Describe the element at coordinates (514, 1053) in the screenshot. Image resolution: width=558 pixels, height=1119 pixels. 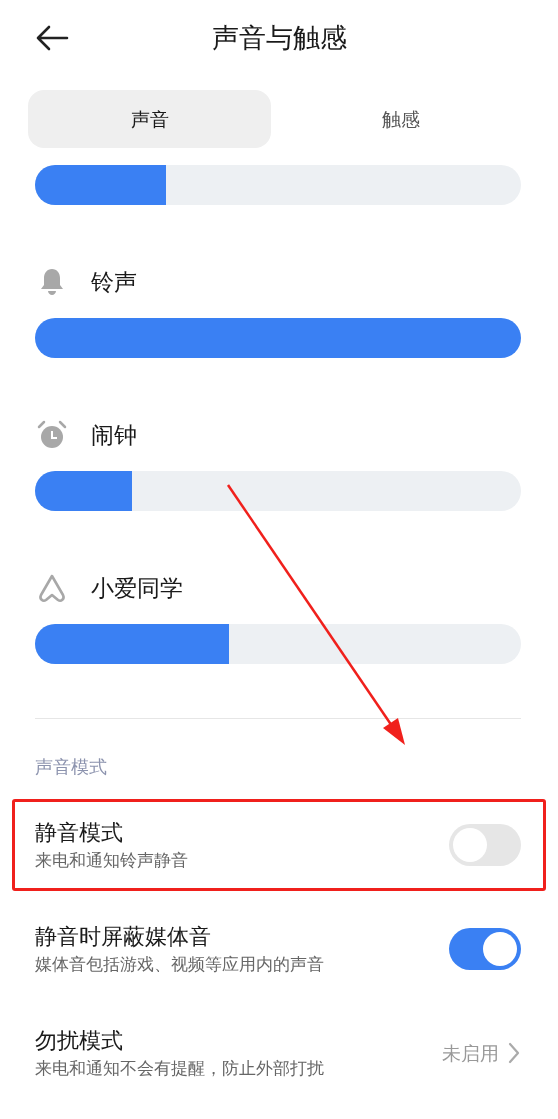
I see `chevron-right-icon` at that location.